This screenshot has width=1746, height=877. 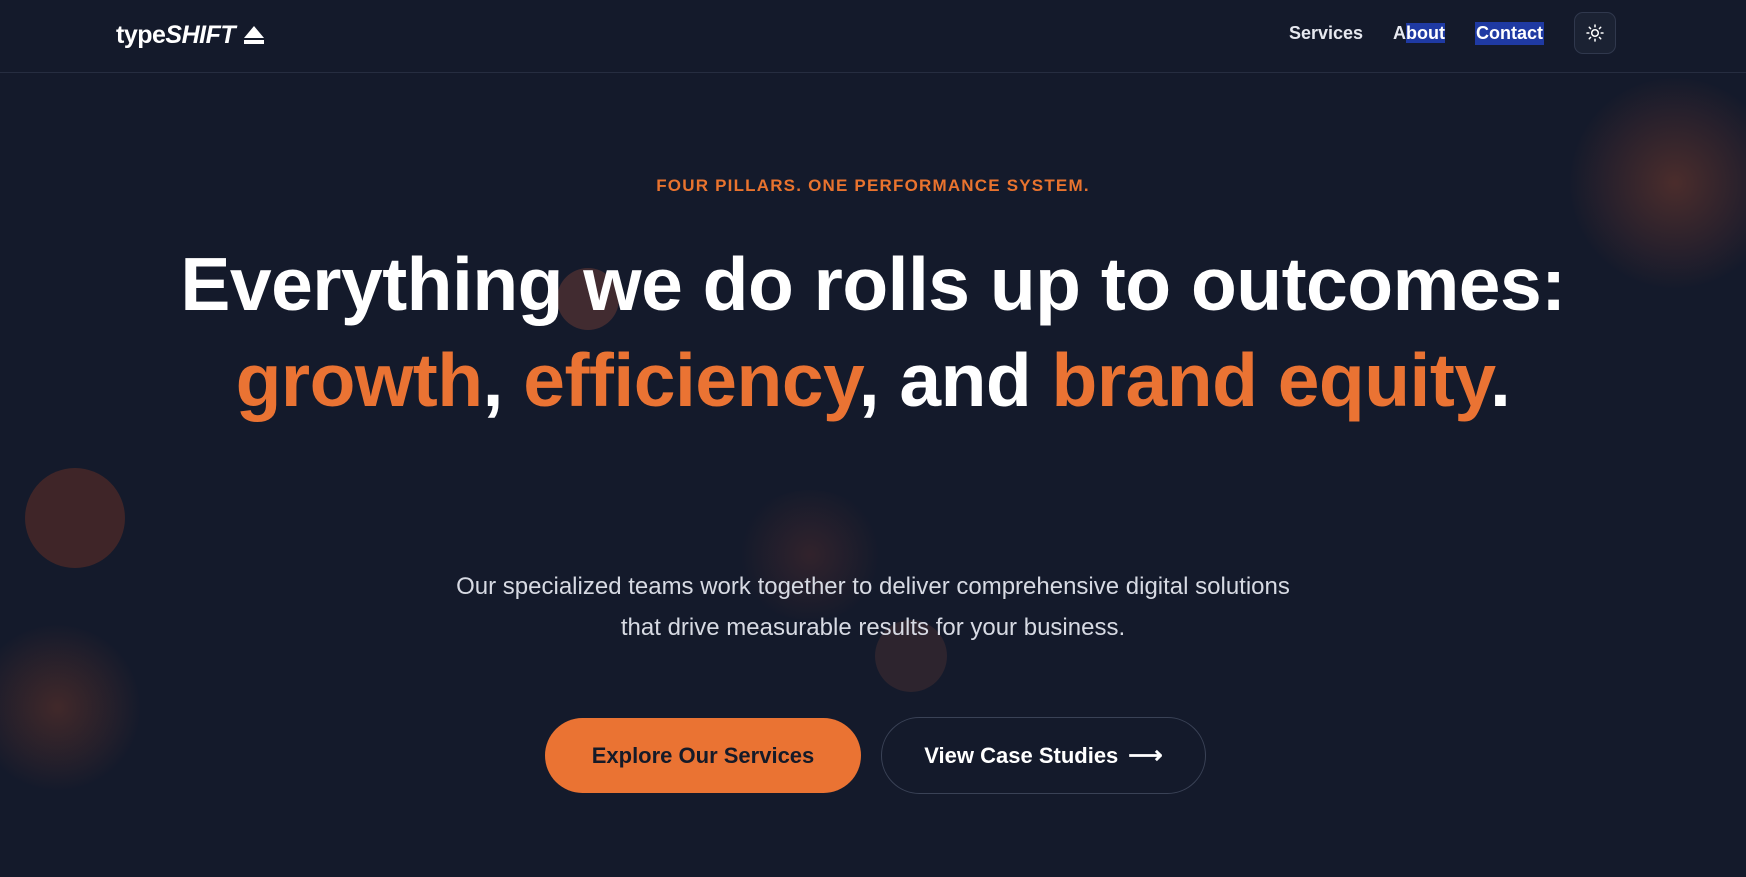 What do you see at coordinates (503, 380) in the screenshot?
I see `headline-text: ,` at bounding box center [503, 380].